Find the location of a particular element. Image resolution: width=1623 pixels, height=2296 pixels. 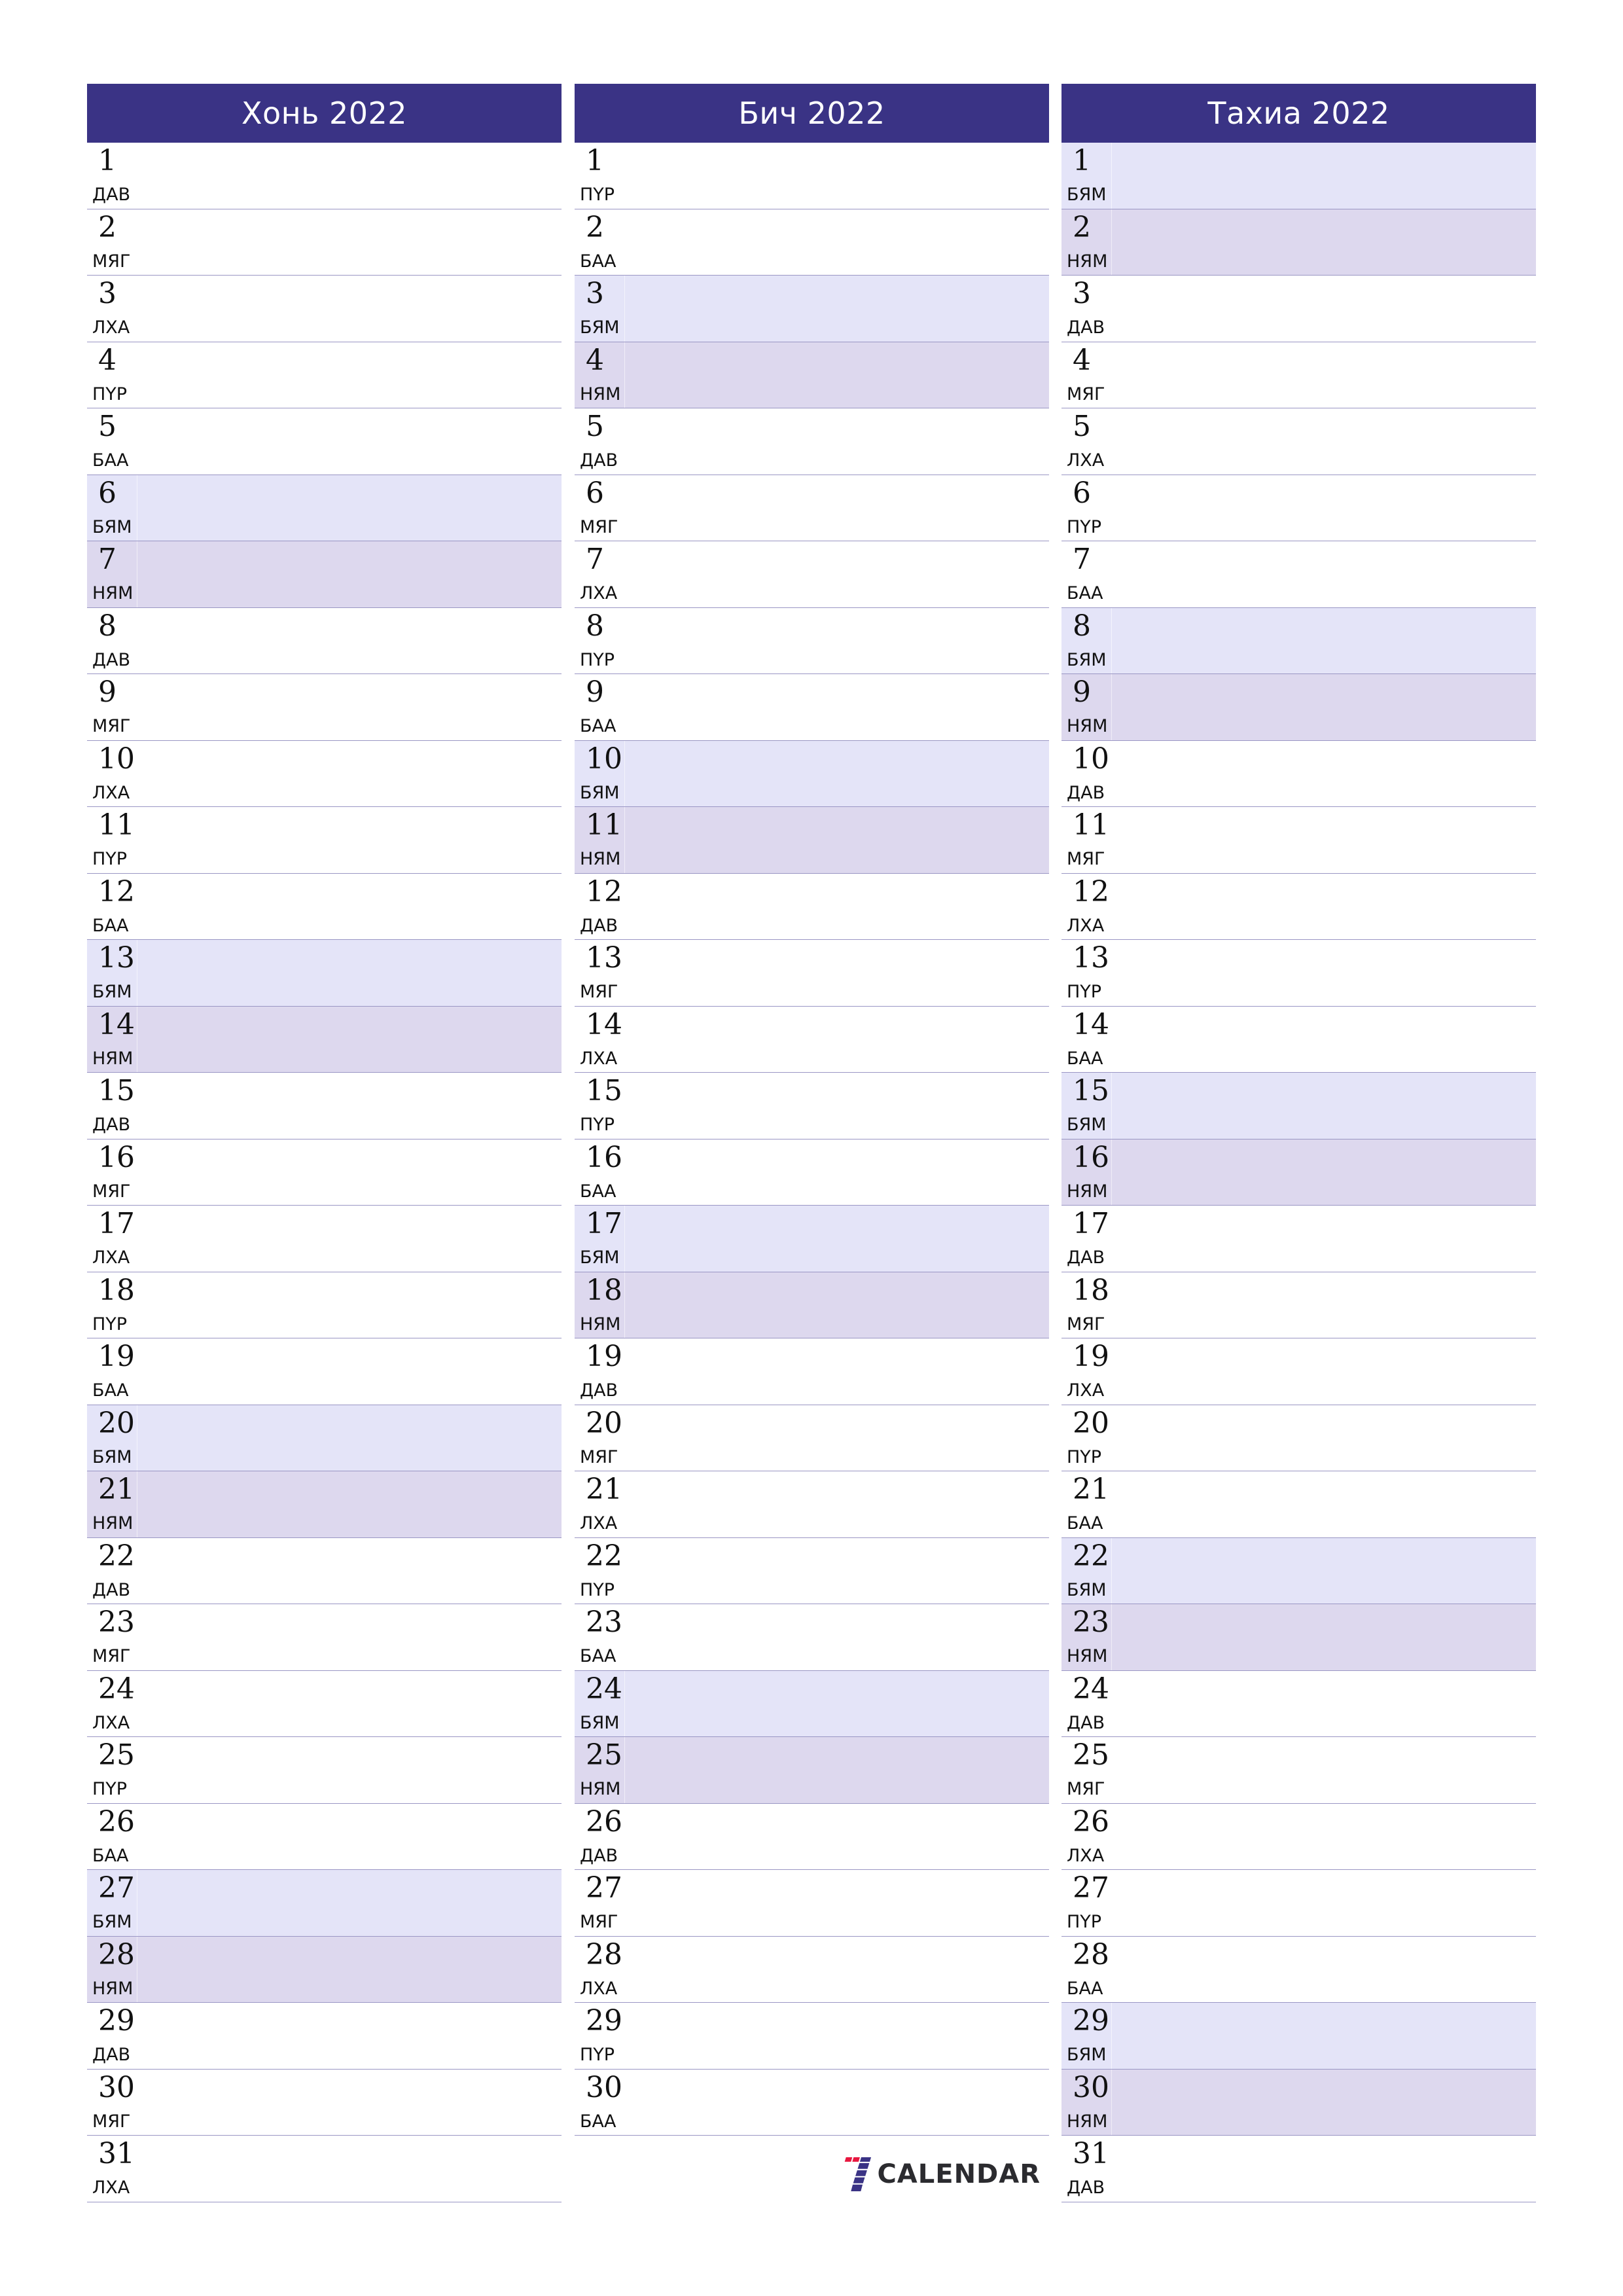

month-title: Бич 2022 is located at coordinates (811, 113).